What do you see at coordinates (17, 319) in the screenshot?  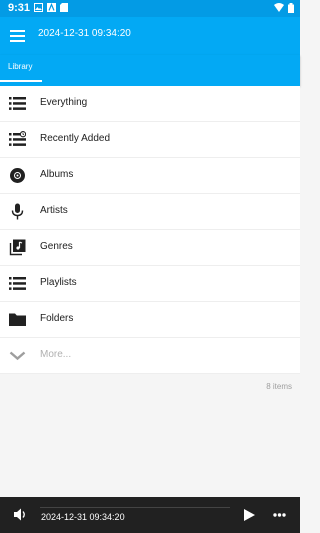 I see `folder-icon` at bounding box center [17, 319].